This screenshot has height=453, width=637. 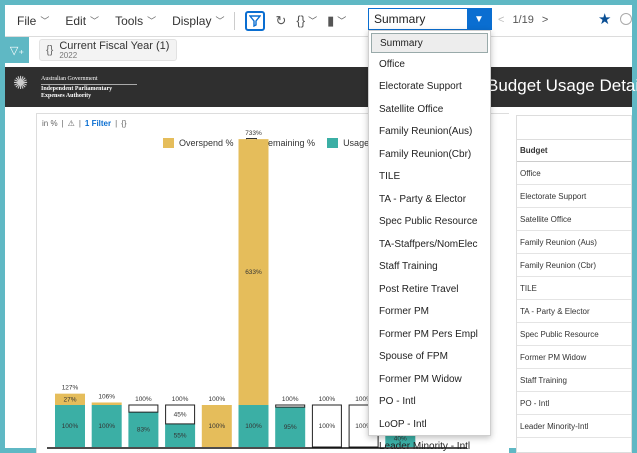 I want to click on table-row: Family Reunion (Cbr), so click(x=574, y=265).